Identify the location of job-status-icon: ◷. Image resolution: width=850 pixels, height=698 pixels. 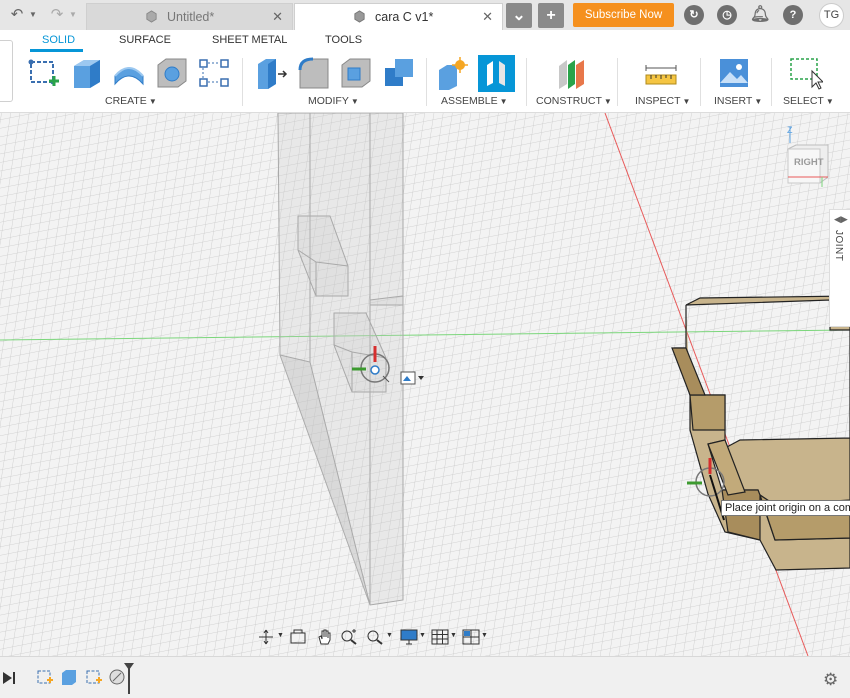
(727, 15).